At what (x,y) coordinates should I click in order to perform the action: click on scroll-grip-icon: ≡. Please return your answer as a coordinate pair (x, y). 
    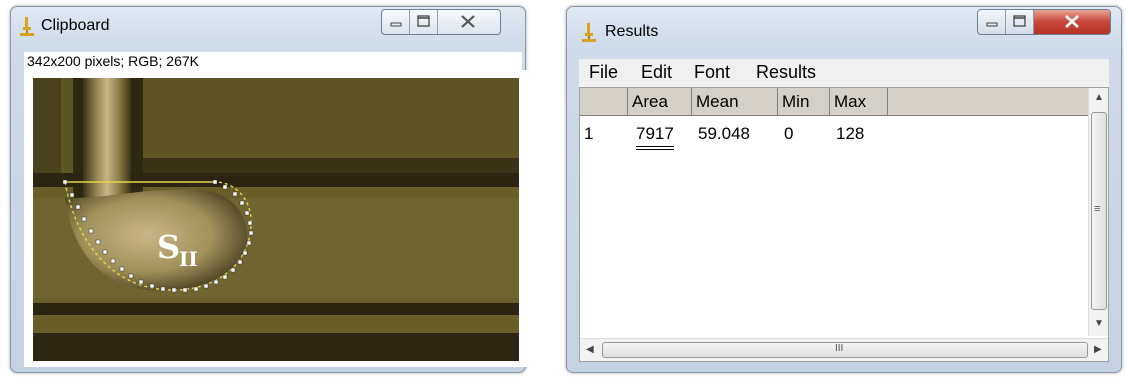
    Looking at the image, I should click on (1097, 209).